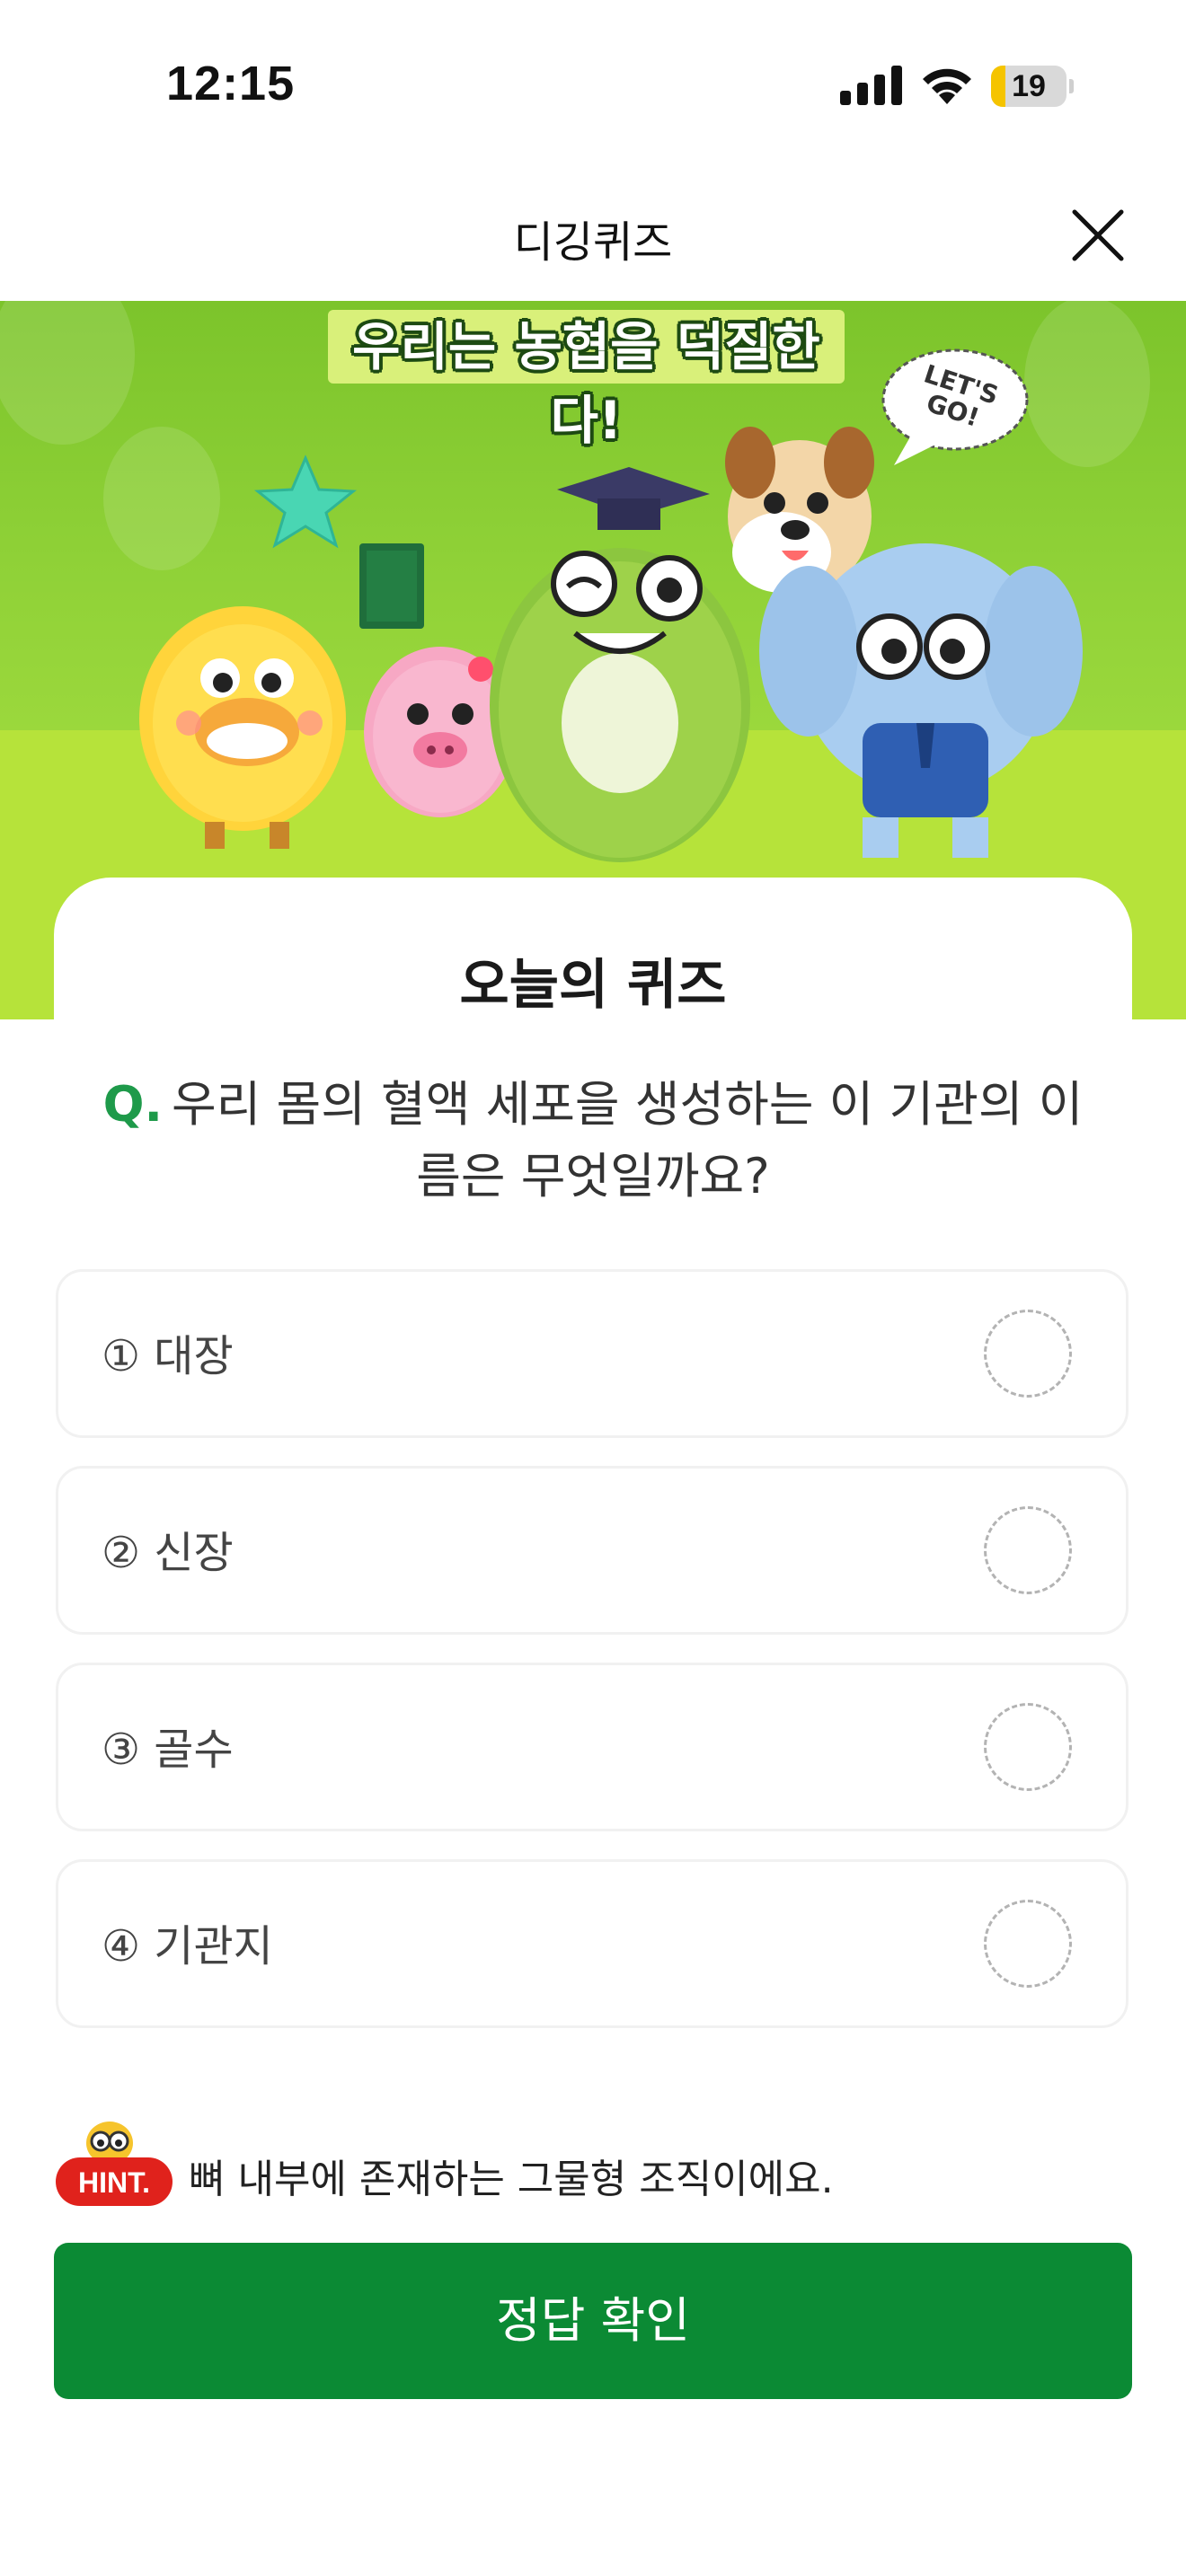  I want to click on header: 디깅퀴즈, so click(593, 236).